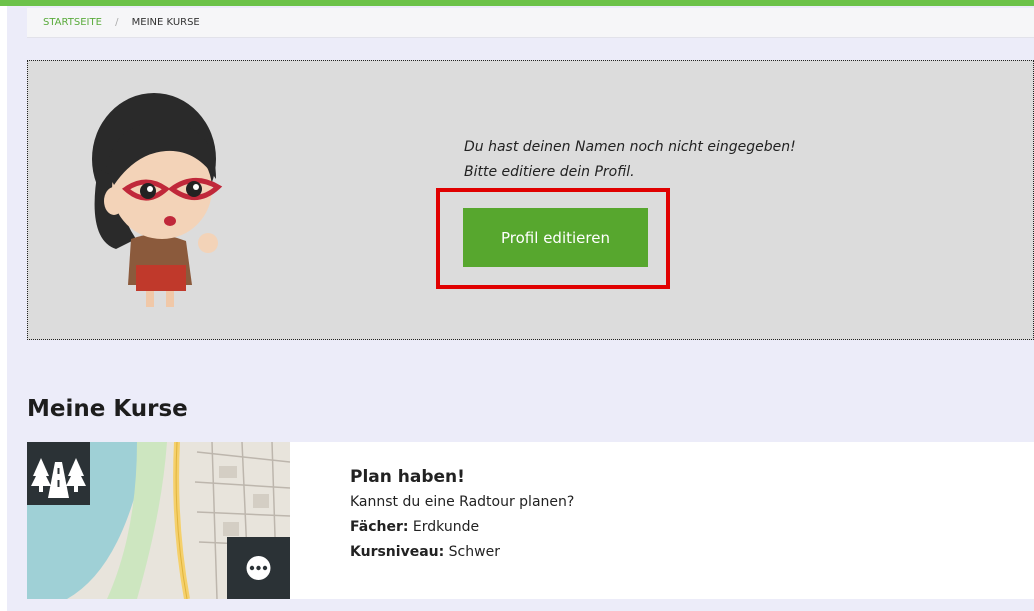 This screenshot has height=611, width=1034. I want to click on section-title: Meine Kurse, so click(107, 409).